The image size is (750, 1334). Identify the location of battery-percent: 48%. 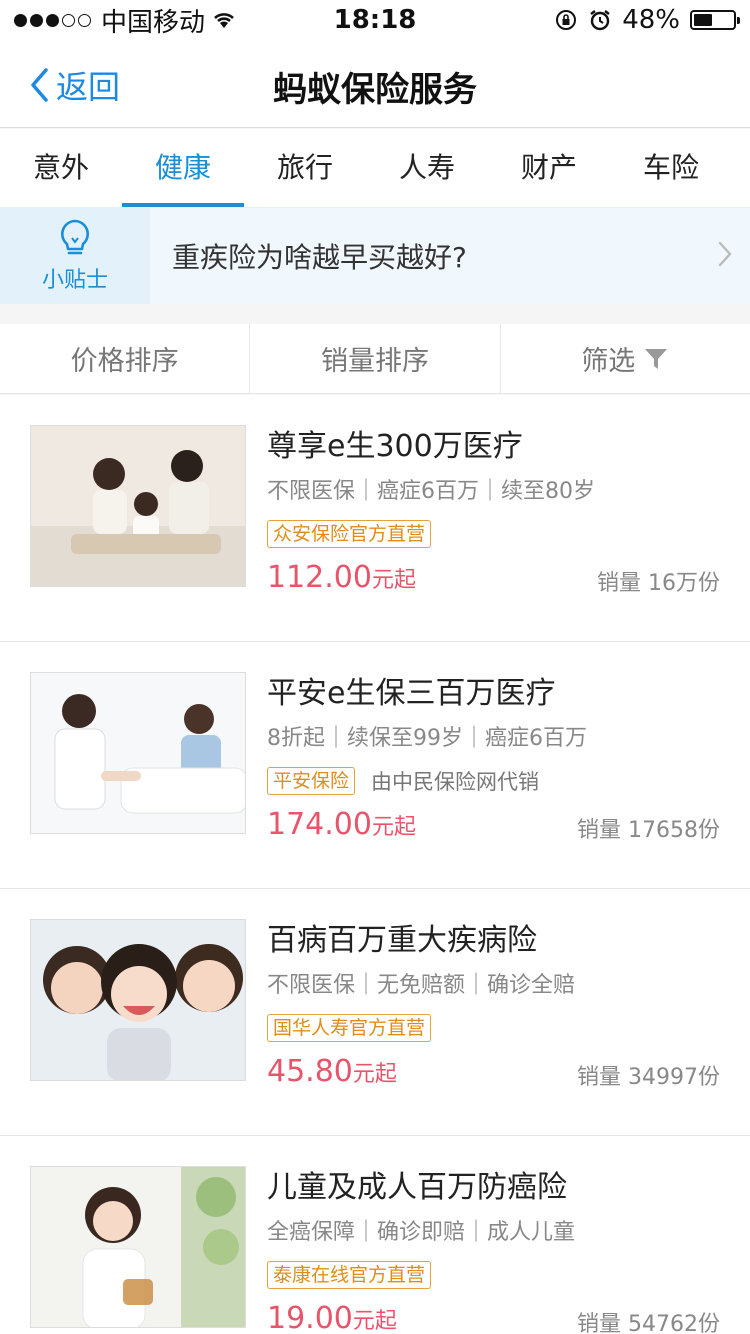
(651, 20).